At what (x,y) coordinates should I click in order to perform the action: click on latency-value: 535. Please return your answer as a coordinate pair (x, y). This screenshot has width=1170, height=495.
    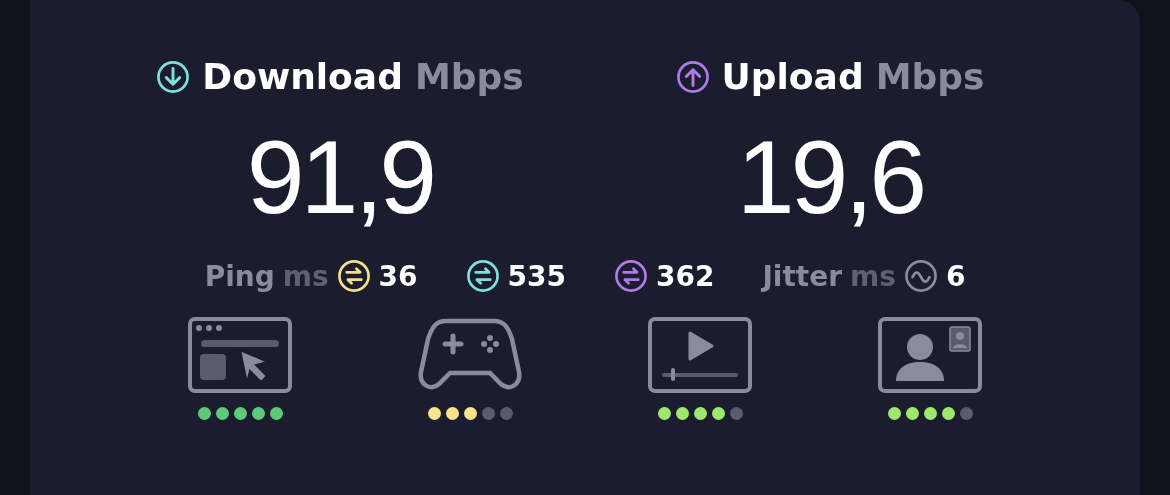
    Looking at the image, I should click on (536, 276).